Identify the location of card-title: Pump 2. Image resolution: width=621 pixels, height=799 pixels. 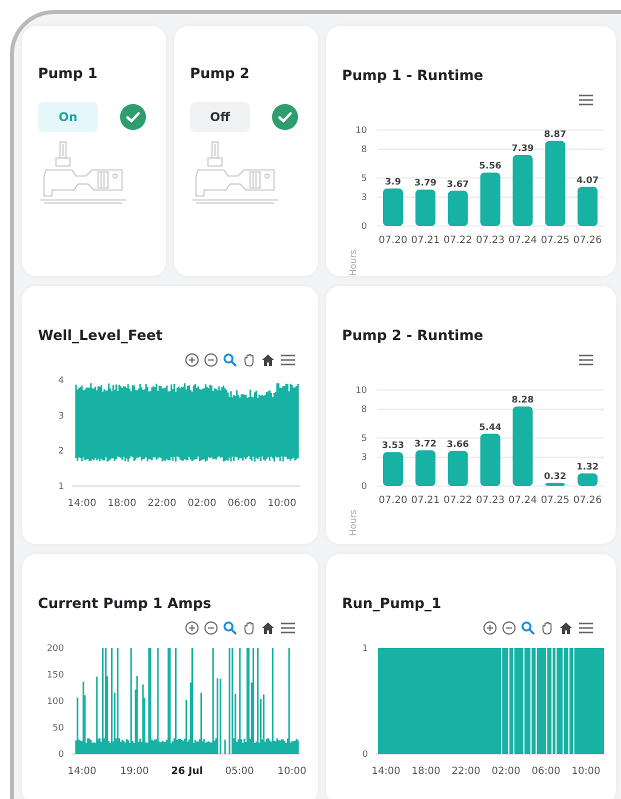
(220, 74).